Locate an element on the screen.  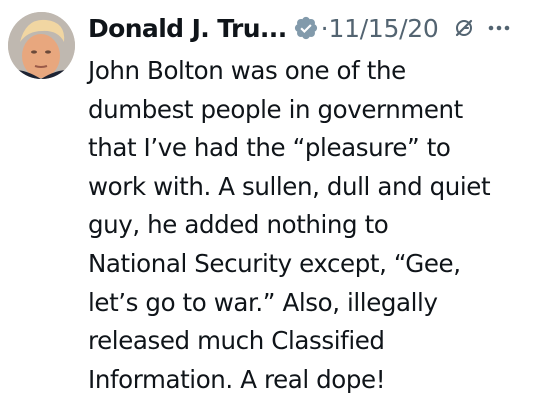
avatar-image is located at coordinates (41, 45).